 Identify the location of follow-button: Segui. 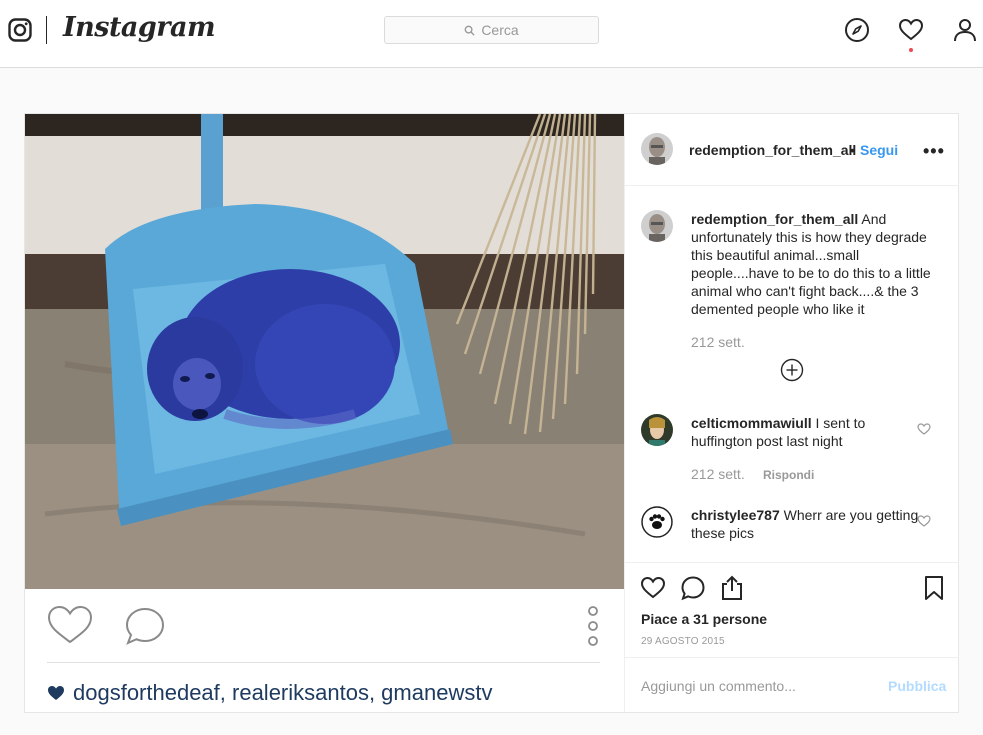
(879, 150).